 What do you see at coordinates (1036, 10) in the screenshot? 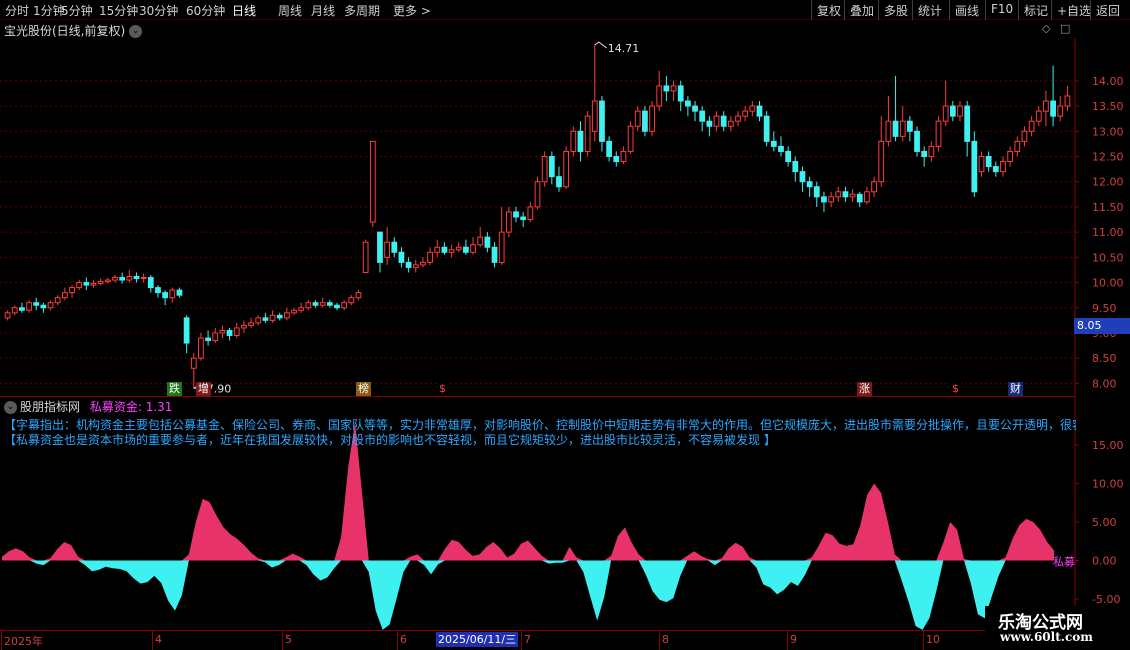
I see `action-button-6: 标记` at bounding box center [1036, 10].